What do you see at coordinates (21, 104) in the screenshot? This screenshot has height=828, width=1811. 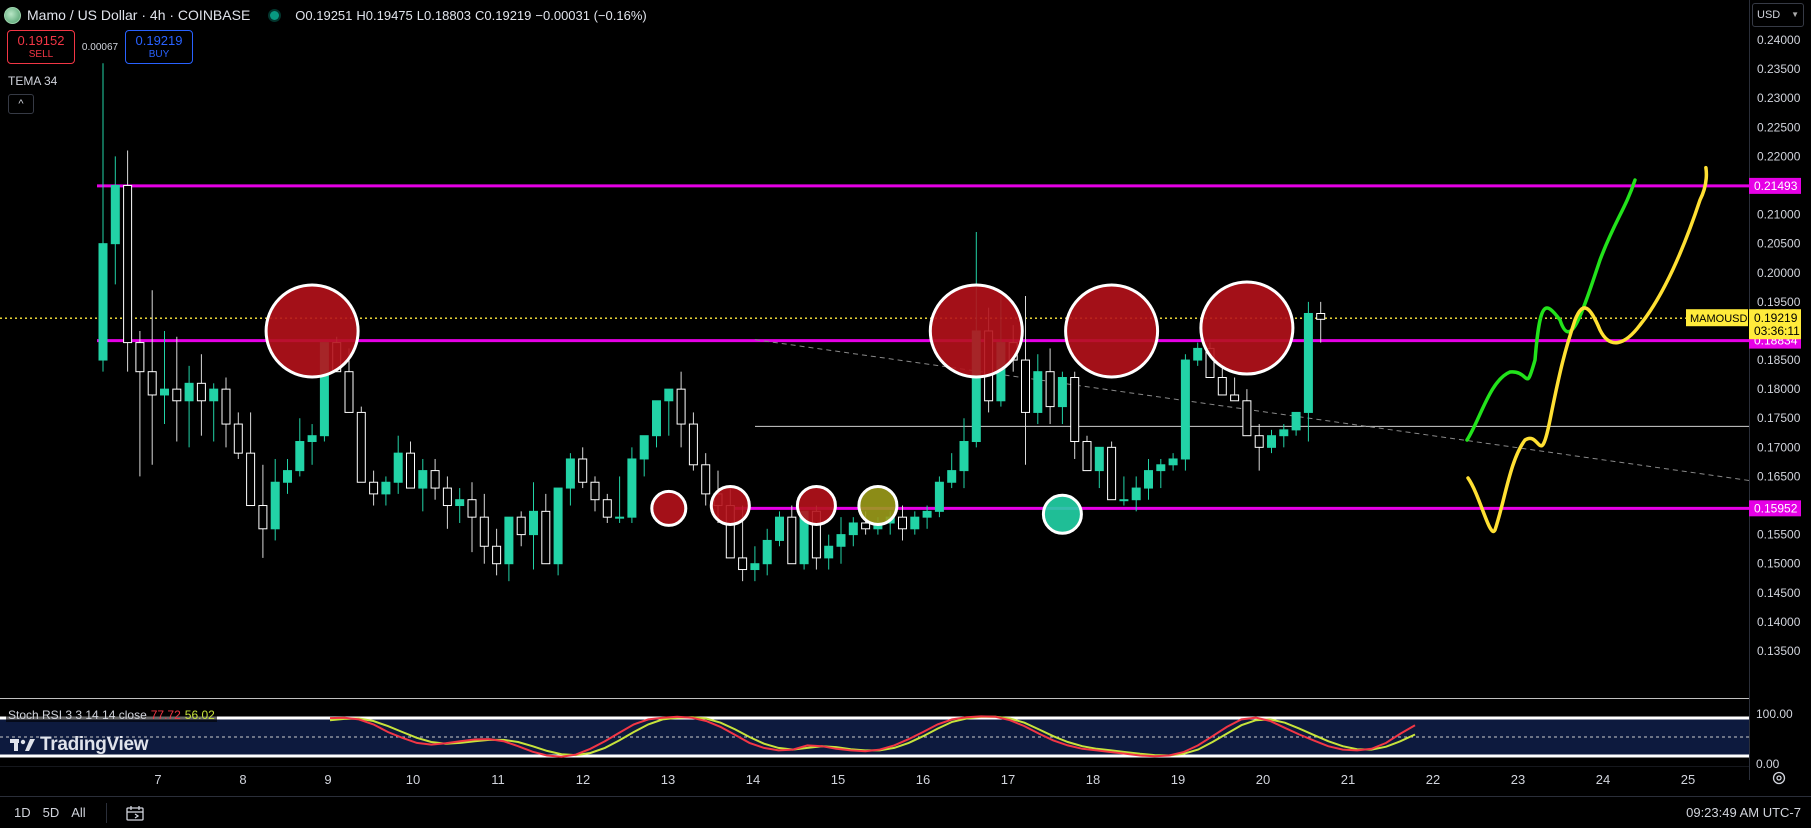 I see `collapse-indicators-button: ^` at bounding box center [21, 104].